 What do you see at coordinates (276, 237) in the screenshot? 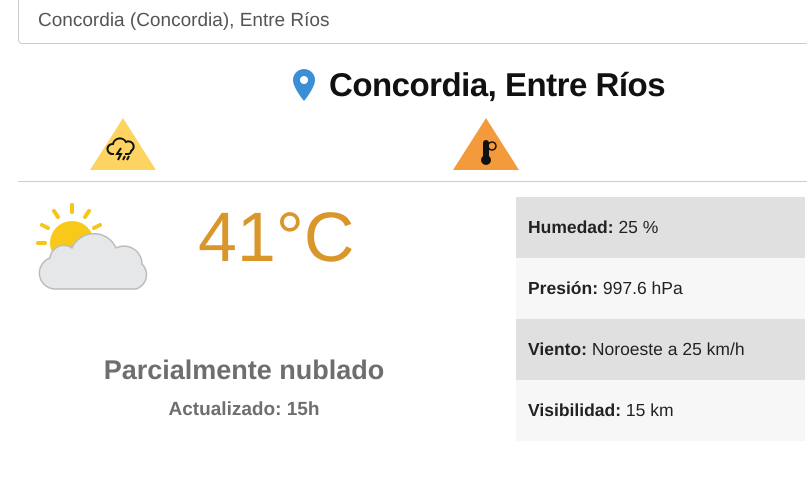
I see `temperature: 41°C` at bounding box center [276, 237].